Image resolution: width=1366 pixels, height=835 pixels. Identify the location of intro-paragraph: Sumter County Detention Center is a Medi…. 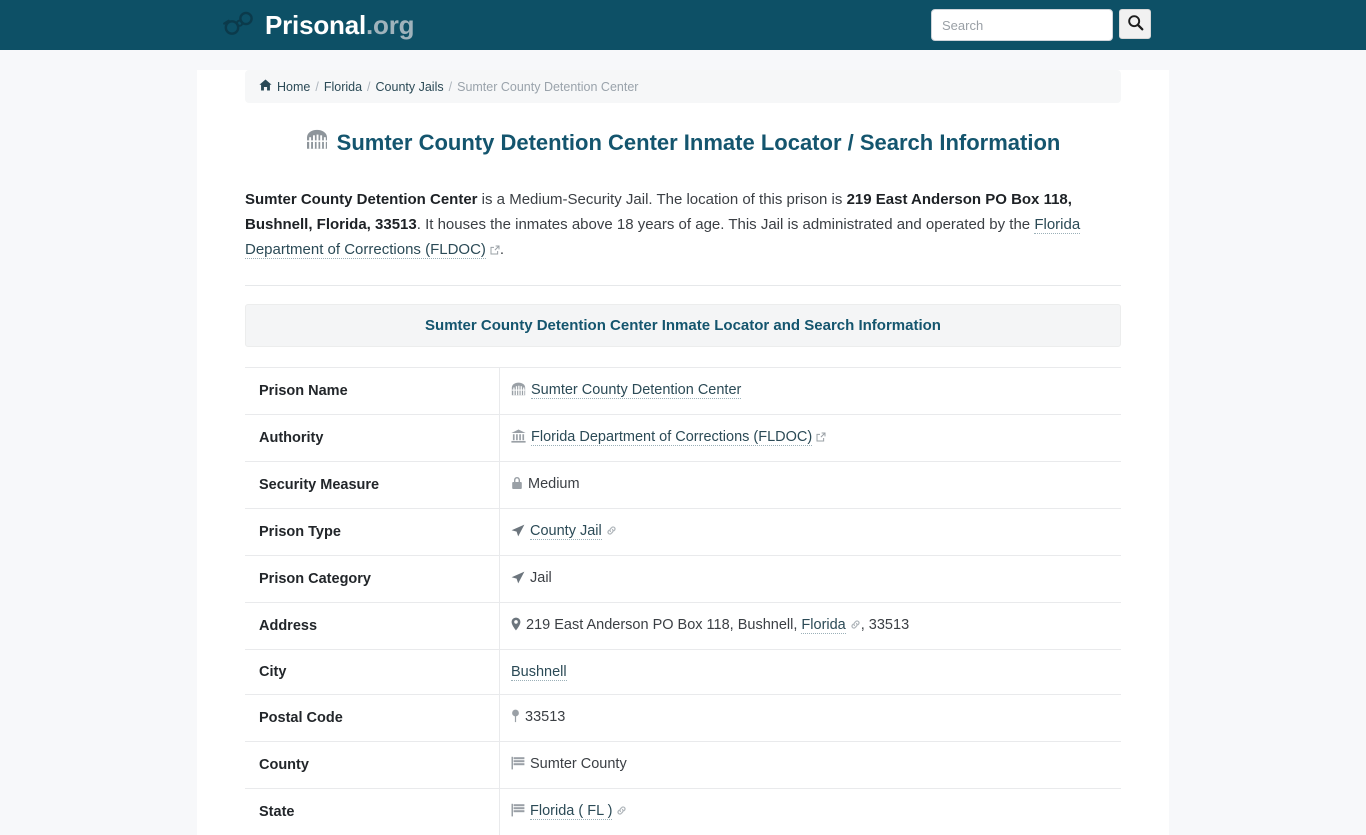
(683, 225).